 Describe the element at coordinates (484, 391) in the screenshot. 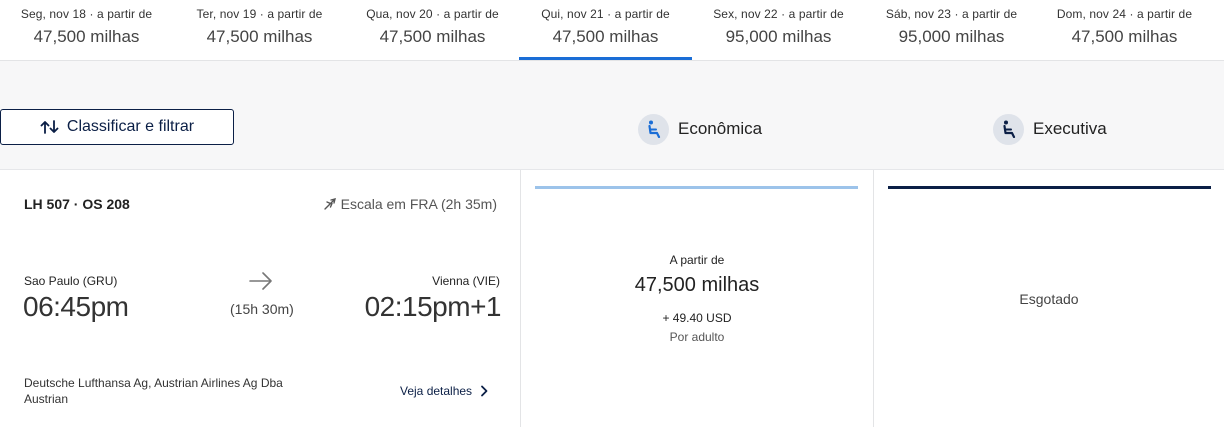

I see `chevron-right-icon` at that location.